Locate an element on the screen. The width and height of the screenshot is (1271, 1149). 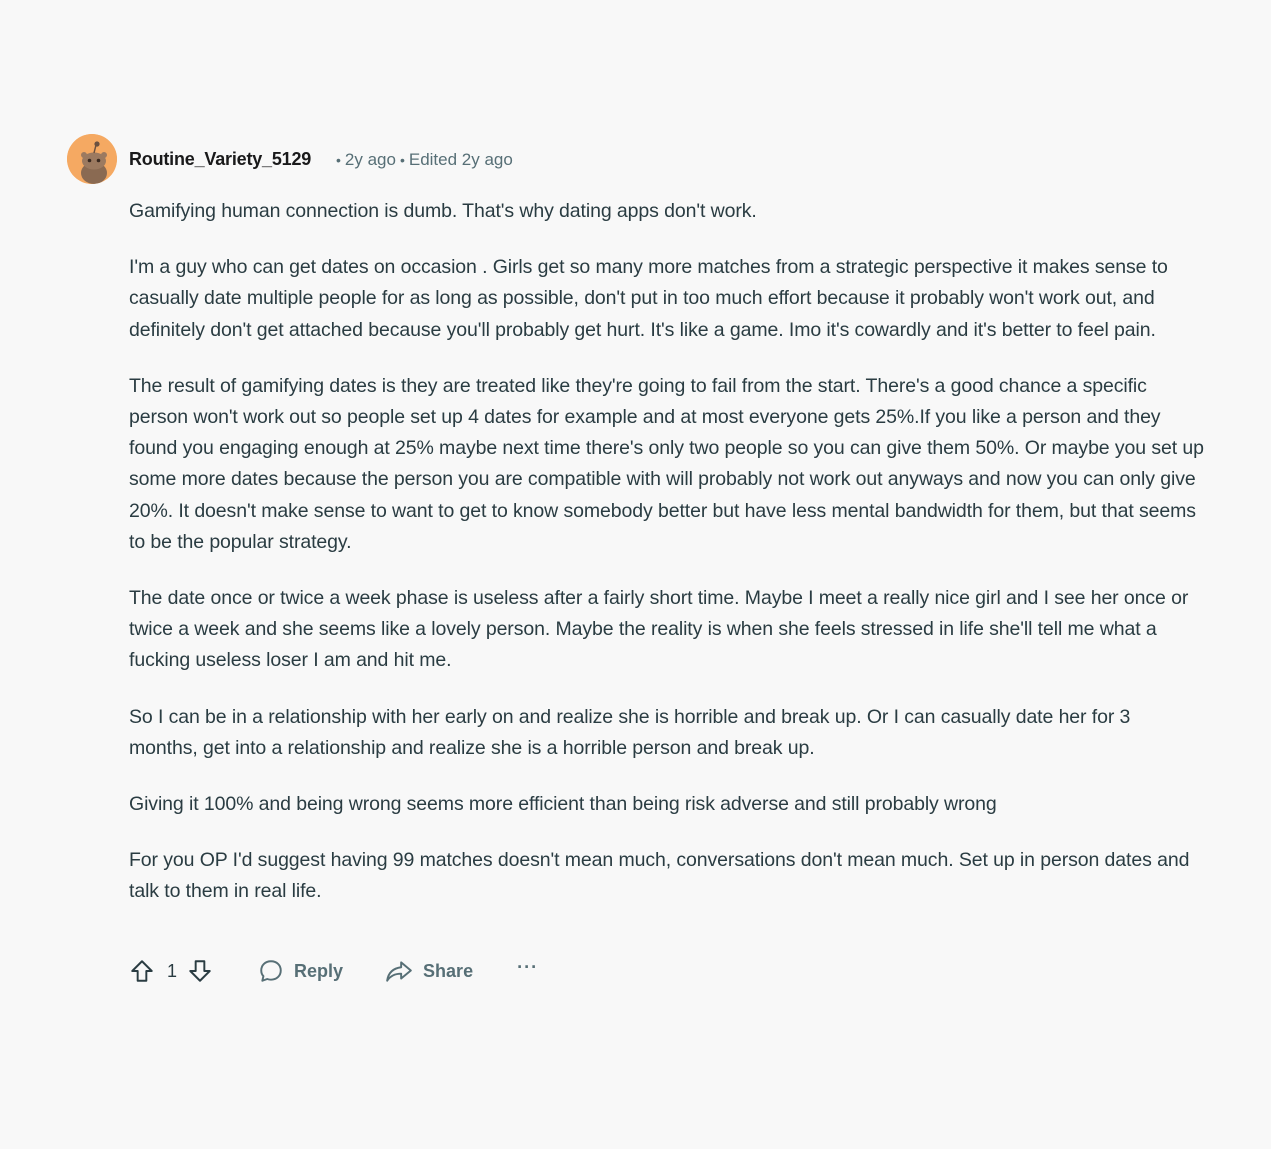
user-avatar is located at coordinates (92, 159).